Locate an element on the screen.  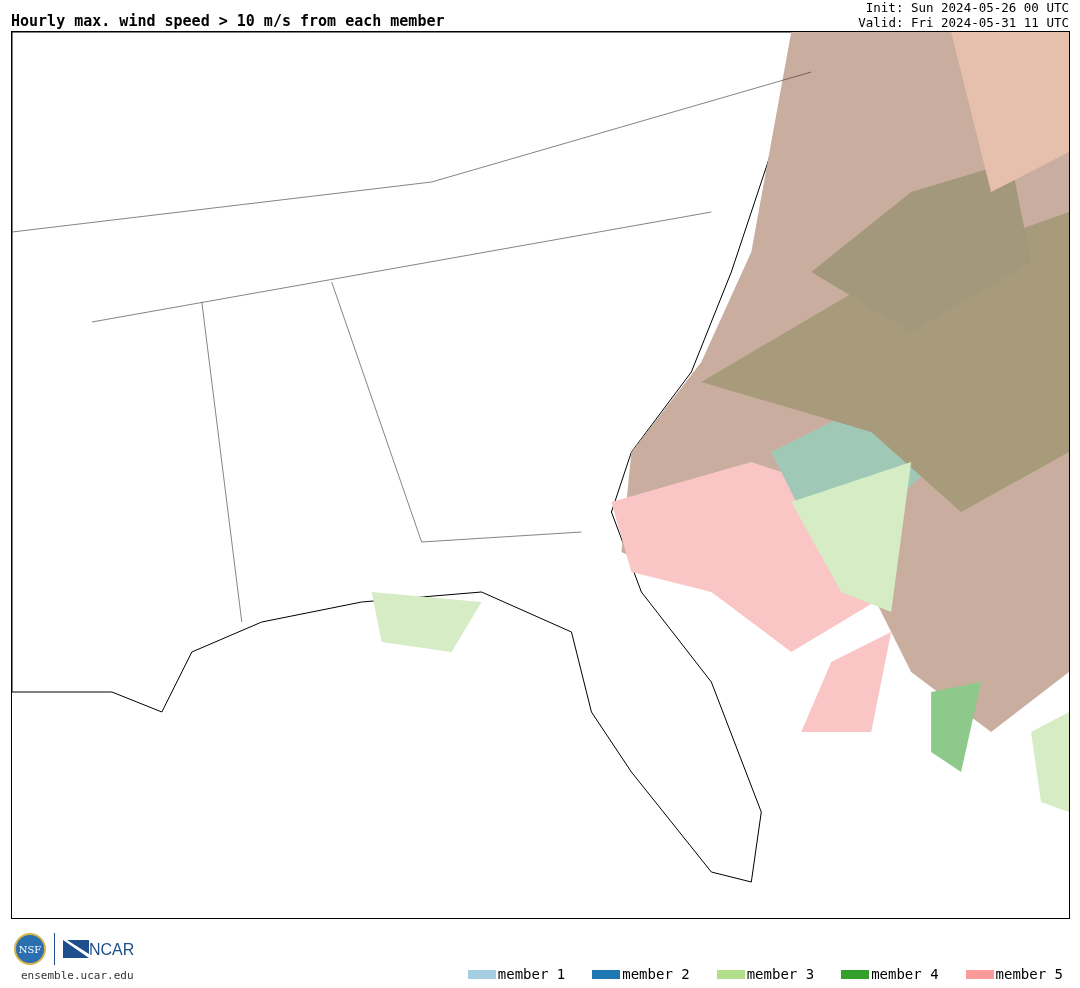
legend-label: member 5 is located at coordinates (1029, 974).